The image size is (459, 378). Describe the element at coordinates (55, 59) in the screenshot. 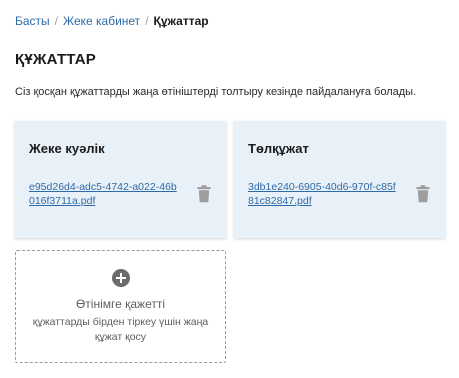

I see `page-title: ҚҰЖАТТАР` at that location.